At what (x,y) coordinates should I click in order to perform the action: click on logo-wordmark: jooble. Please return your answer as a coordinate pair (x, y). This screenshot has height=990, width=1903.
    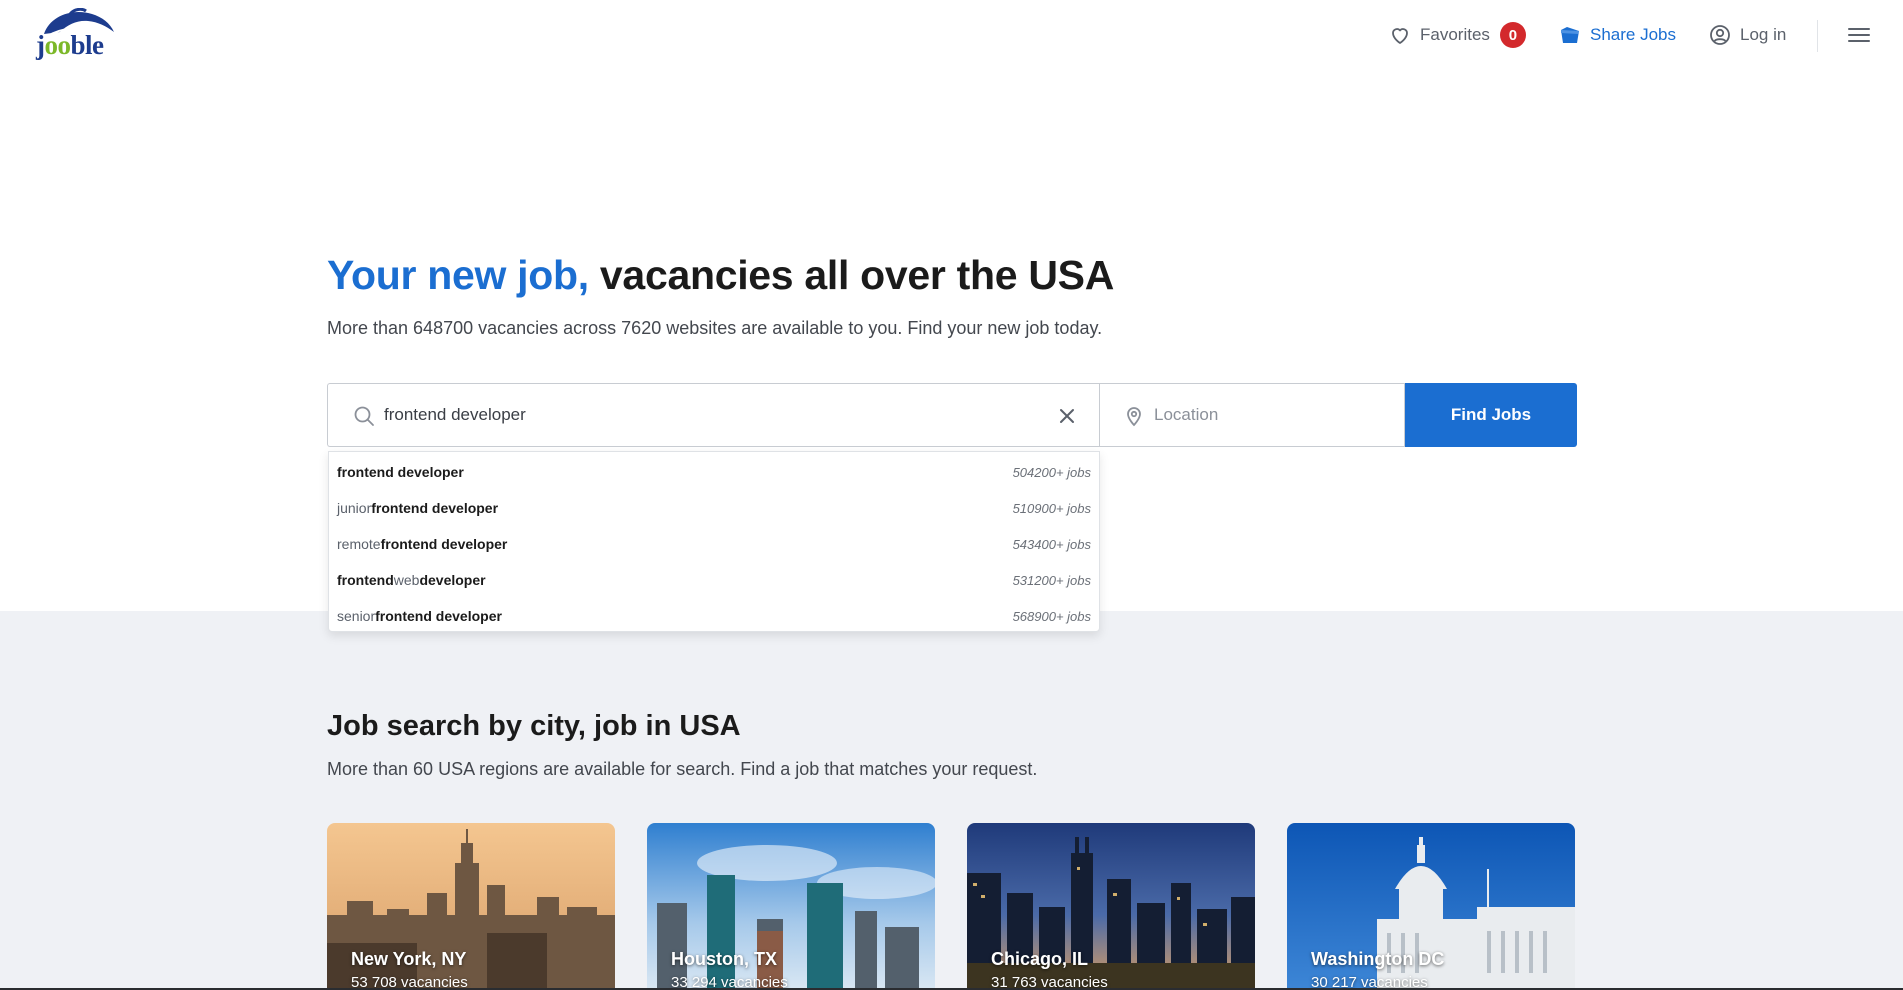
    Looking at the image, I should click on (70, 45).